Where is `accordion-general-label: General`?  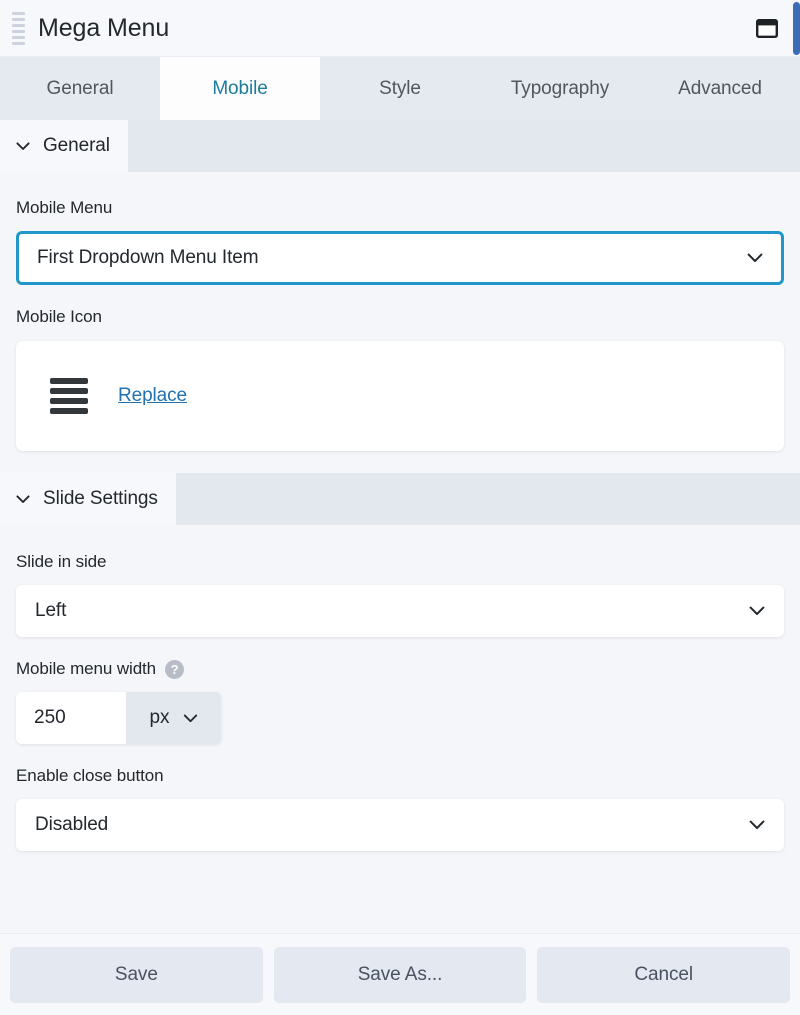 accordion-general-label: General is located at coordinates (76, 145).